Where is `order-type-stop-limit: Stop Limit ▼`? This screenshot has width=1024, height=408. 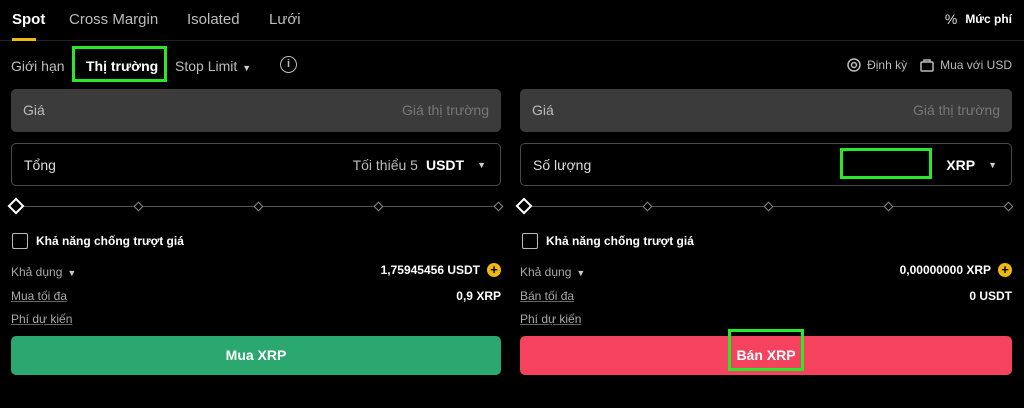 order-type-stop-limit: Stop Limit ▼ is located at coordinates (213, 66).